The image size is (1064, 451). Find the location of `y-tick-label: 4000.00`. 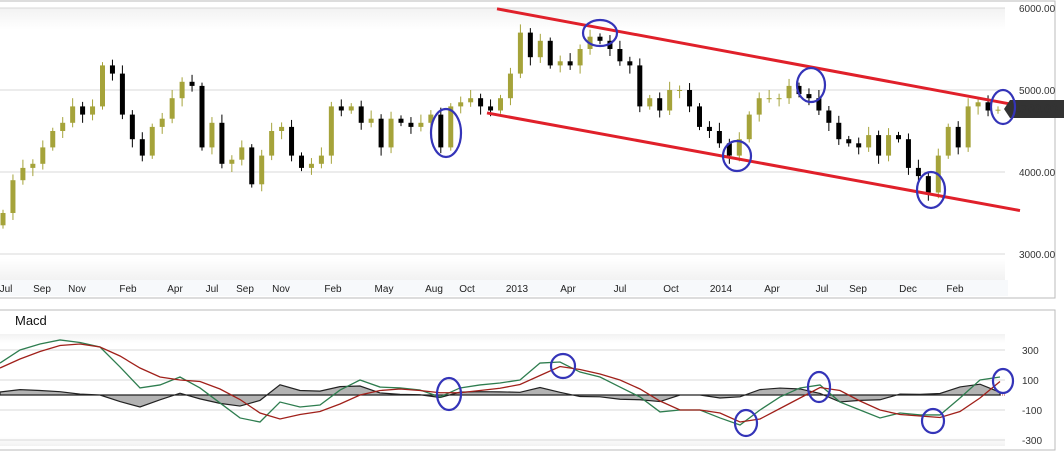

y-tick-label: 4000.00 is located at coordinates (1037, 173).